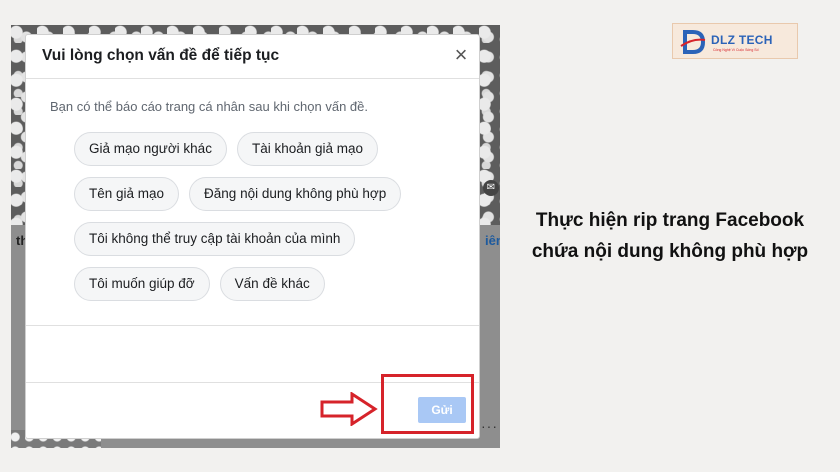 The height and width of the screenshot is (472, 840). I want to click on close-icon: ×, so click(461, 55).